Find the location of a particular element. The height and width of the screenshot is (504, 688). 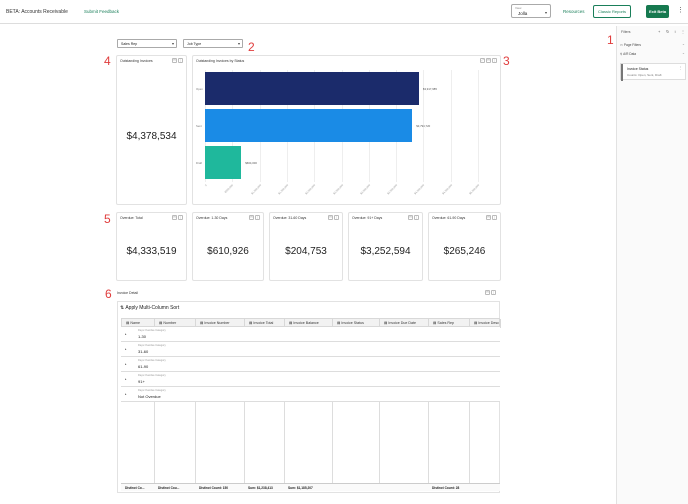

resources-link: Resources is located at coordinates (574, 11).